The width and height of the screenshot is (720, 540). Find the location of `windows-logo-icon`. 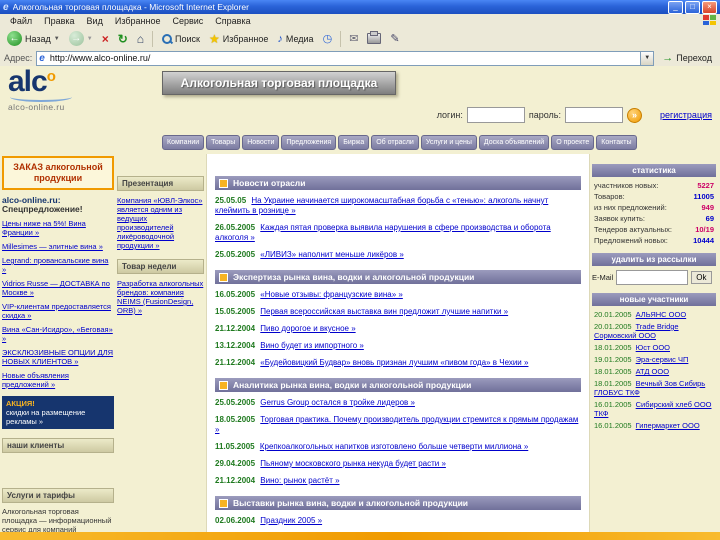

windows-logo-icon is located at coordinates (709, 20).